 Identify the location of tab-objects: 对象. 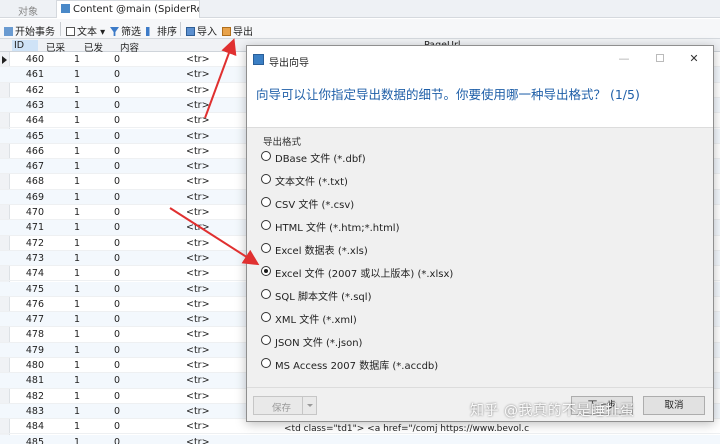
(28, 10).